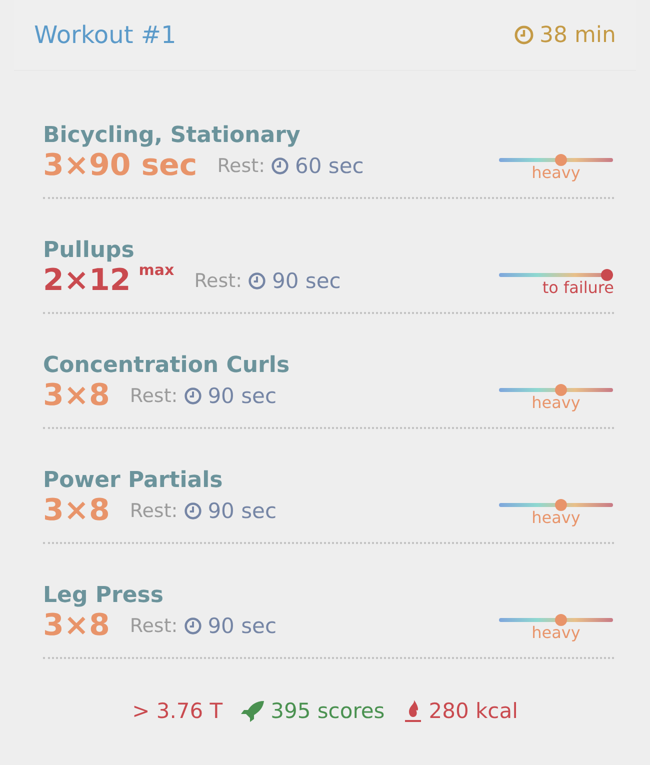 Image resolution: width=650 pixels, height=765 pixels. Describe the element at coordinates (177, 711) in the screenshot. I see `tonnage: > 3.76 T` at that location.